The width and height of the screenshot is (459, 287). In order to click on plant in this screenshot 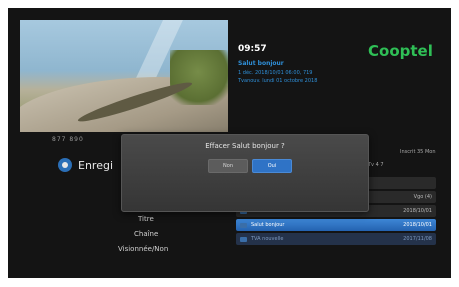, I will do `click(199, 77)`.